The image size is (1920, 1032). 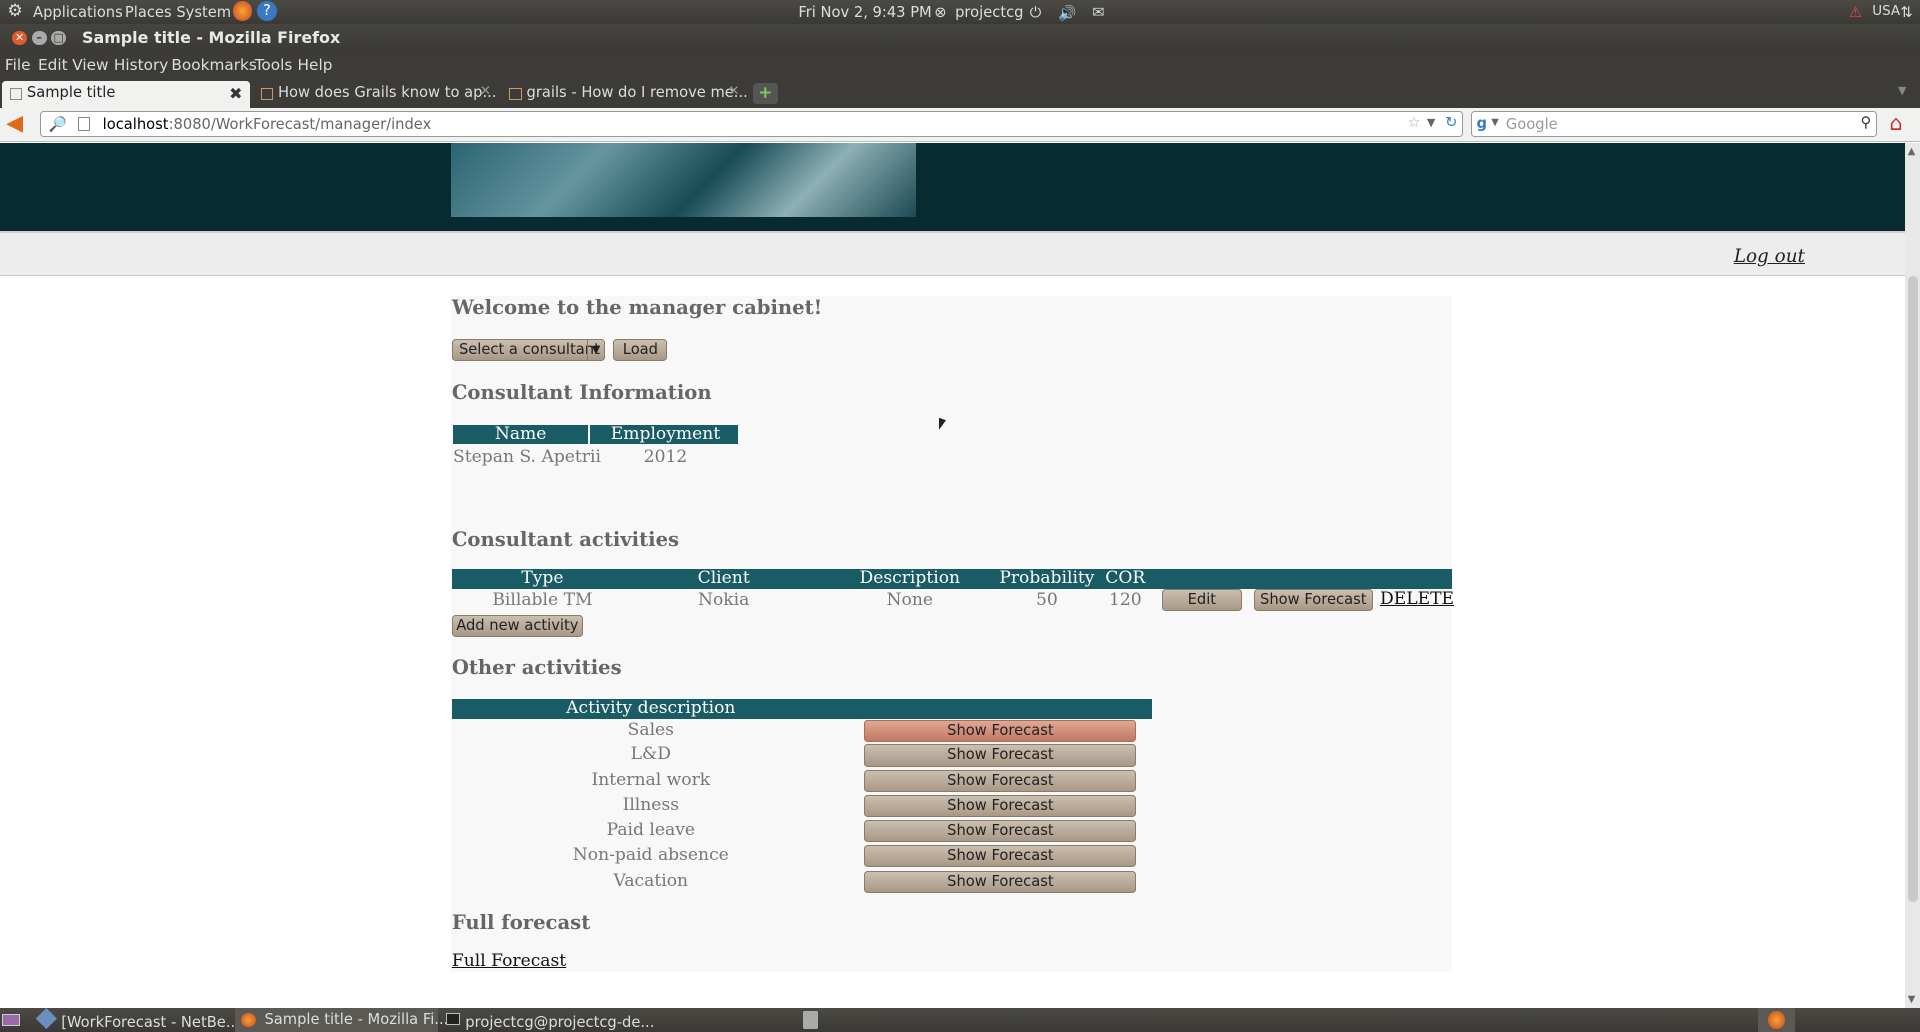 I want to click on show-forecast-sales-button: Show Forecast, so click(x=1000, y=731).